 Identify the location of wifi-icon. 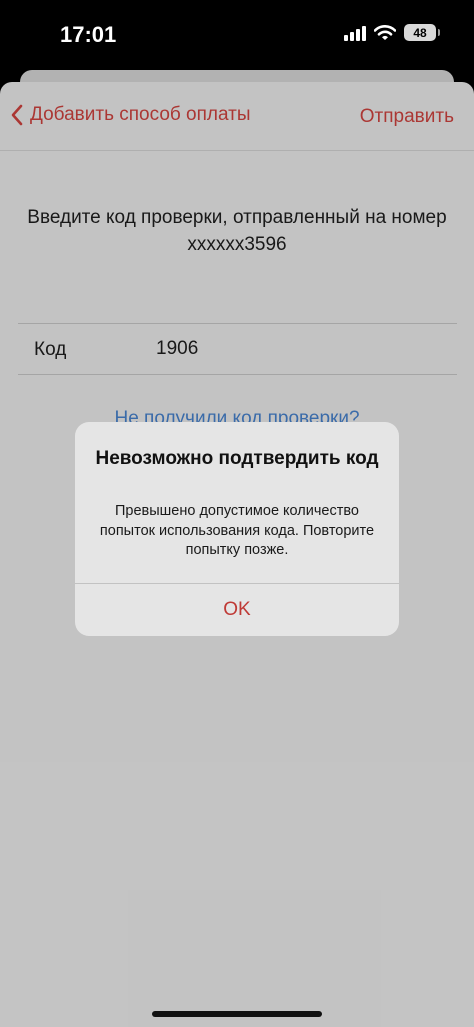
(385, 32).